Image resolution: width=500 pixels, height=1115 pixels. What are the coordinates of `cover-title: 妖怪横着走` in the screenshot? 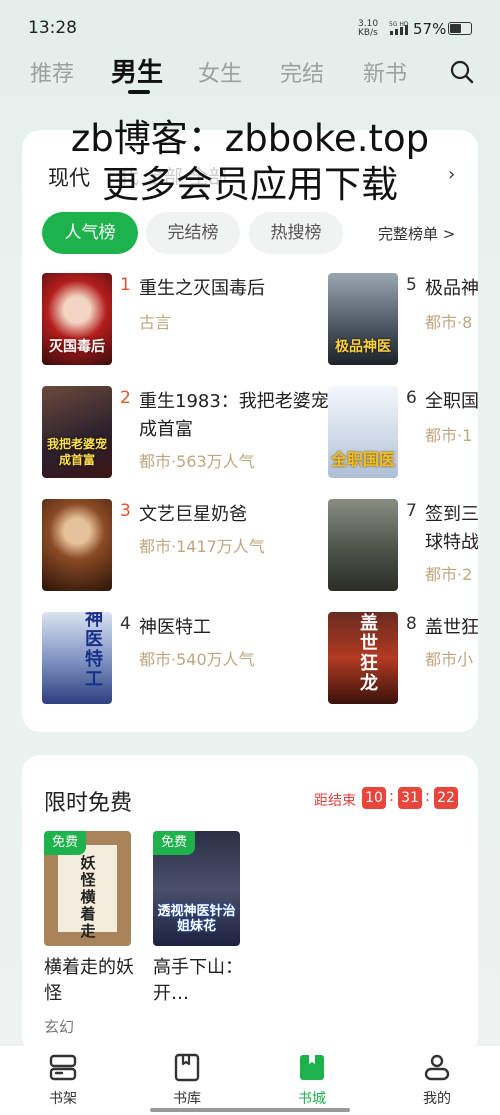 It's located at (88, 897).